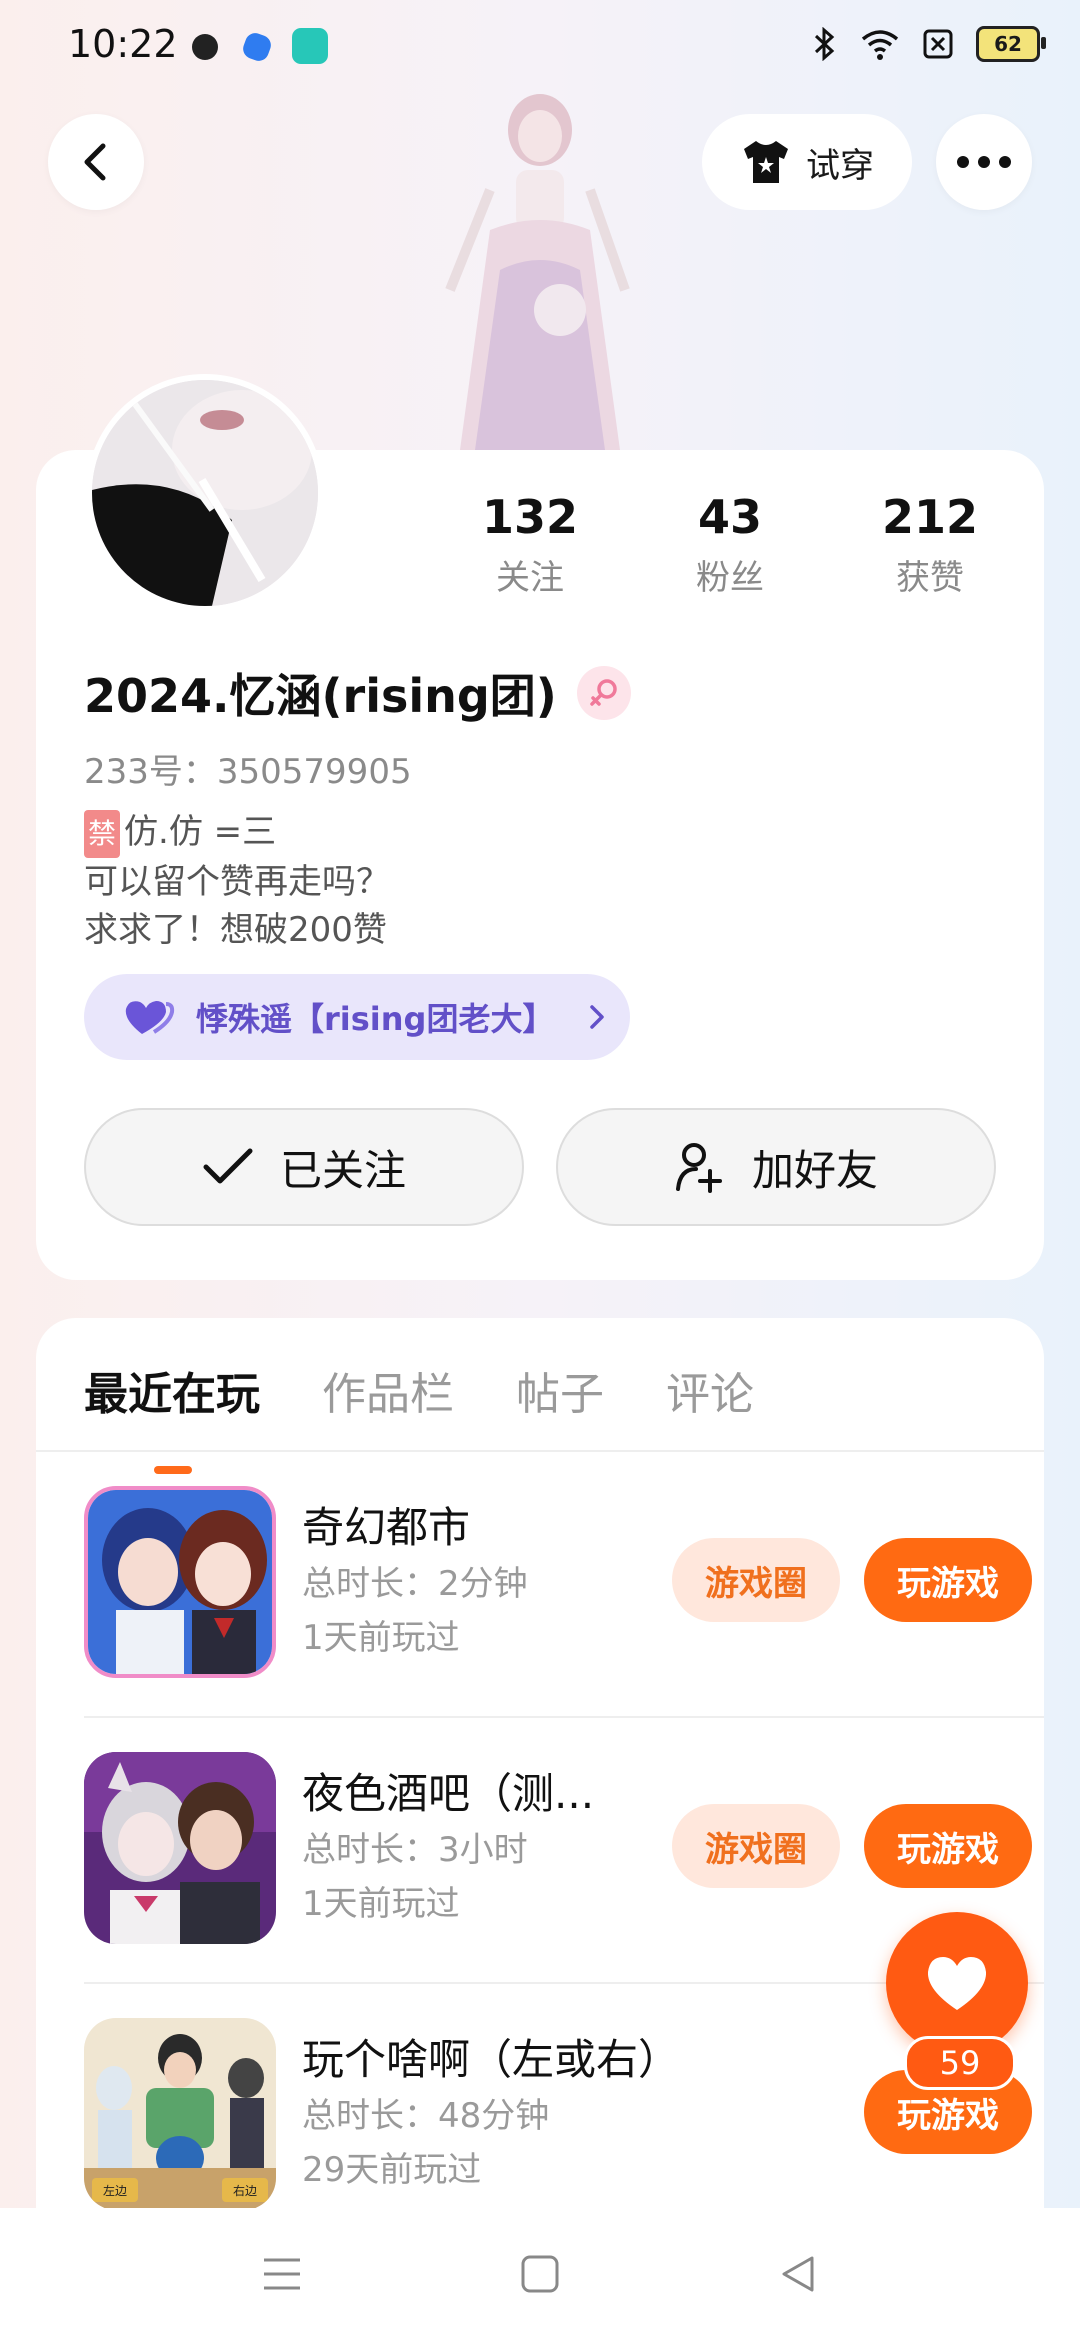  I want to click on bio-line: 求求了！想破200赞, so click(235, 930).